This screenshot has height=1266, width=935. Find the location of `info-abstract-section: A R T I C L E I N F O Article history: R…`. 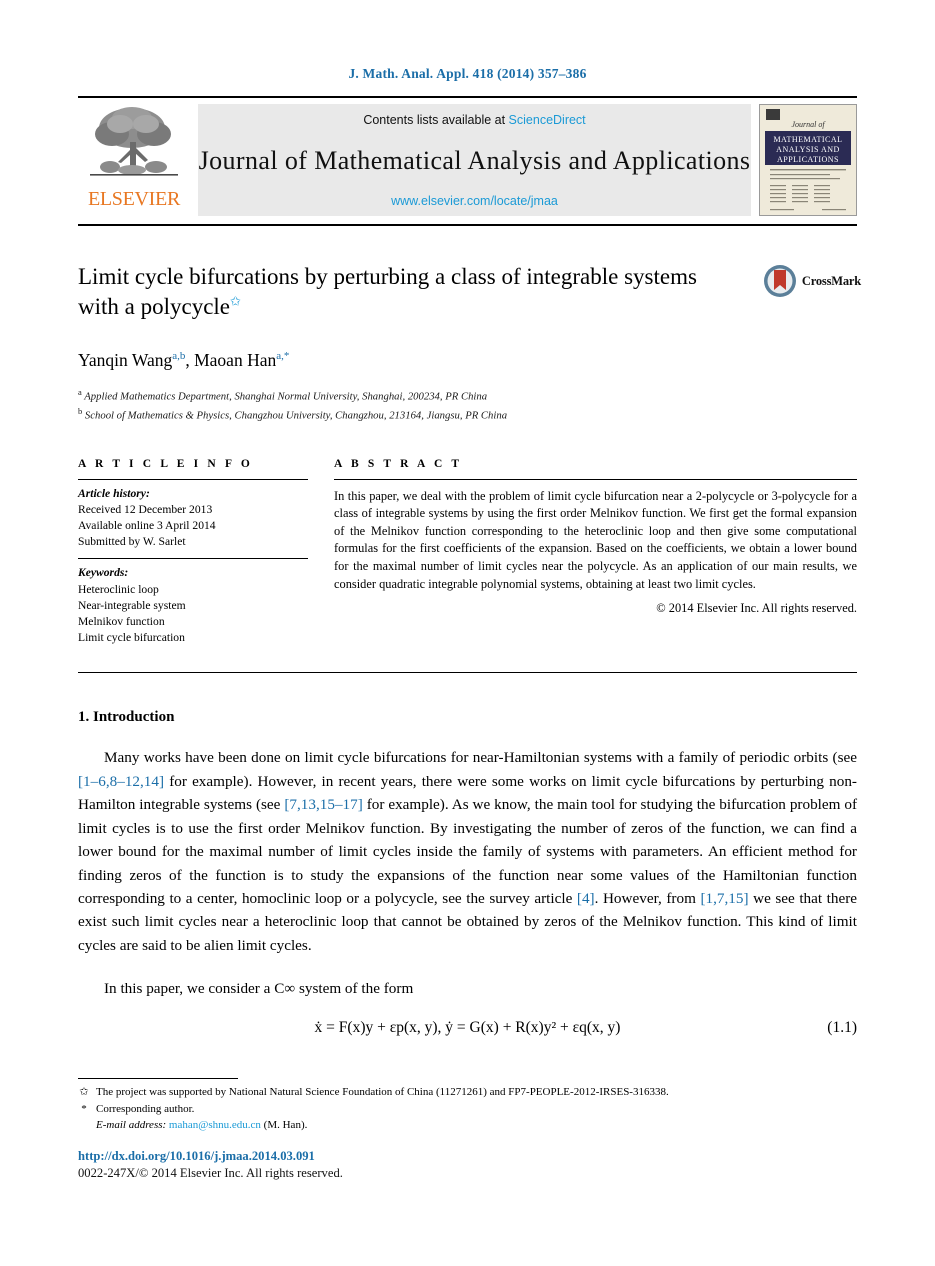

info-abstract-section: A R T I C L E I N F O Article history: R… is located at coordinates (467, 552).